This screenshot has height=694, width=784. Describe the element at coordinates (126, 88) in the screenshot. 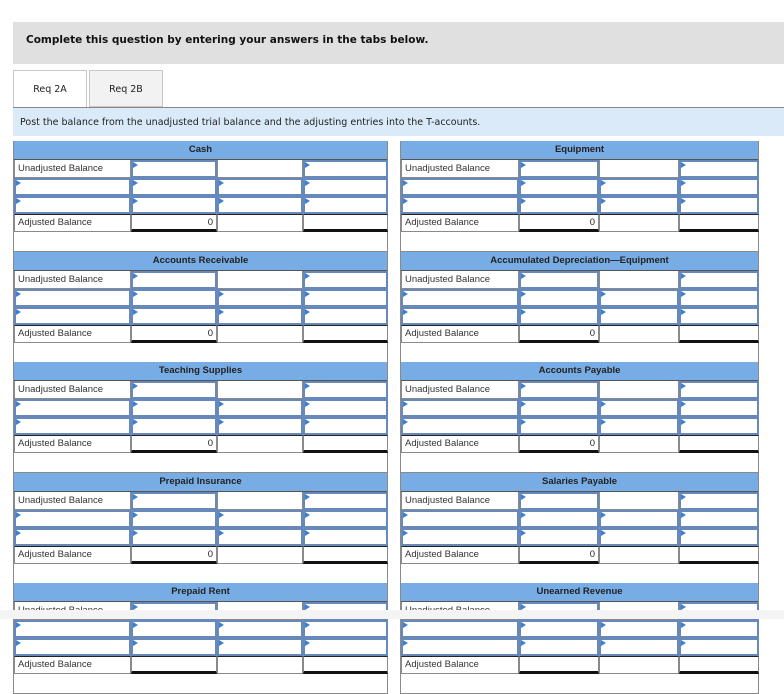

I see `tab-req-2b: Req 2B` at that location.